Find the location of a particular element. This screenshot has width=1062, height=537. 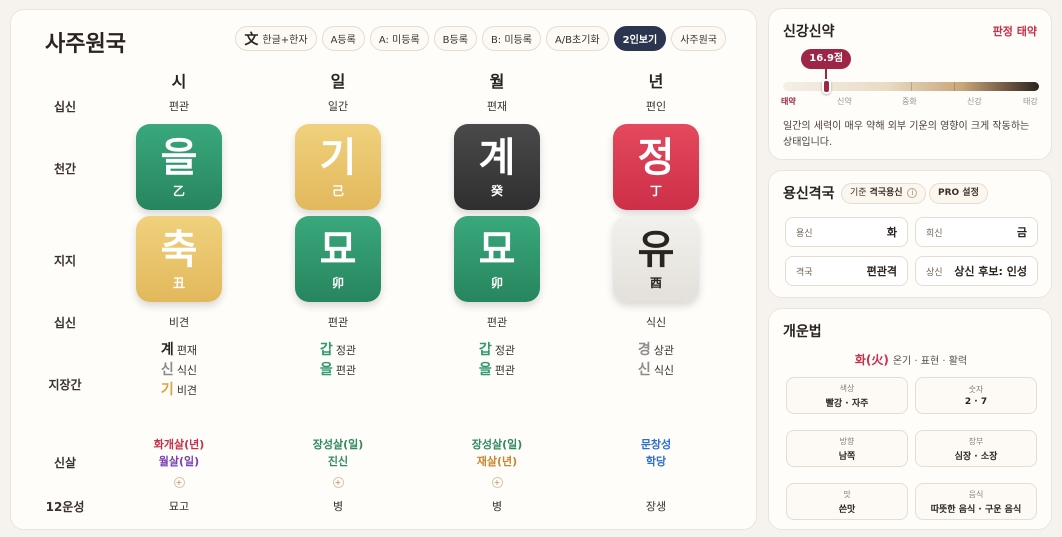

sipsin-bottom-year: 식신 is located at coordinates (656, 322).